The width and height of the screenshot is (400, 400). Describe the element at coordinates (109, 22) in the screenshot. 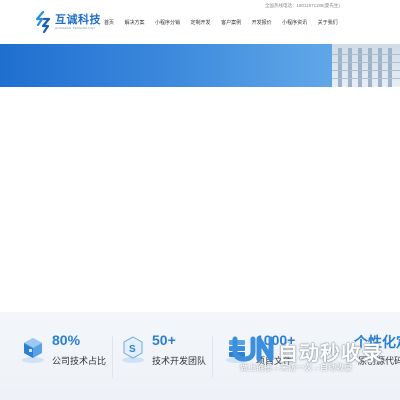

I see `nav-item-home: 首页` at that location.